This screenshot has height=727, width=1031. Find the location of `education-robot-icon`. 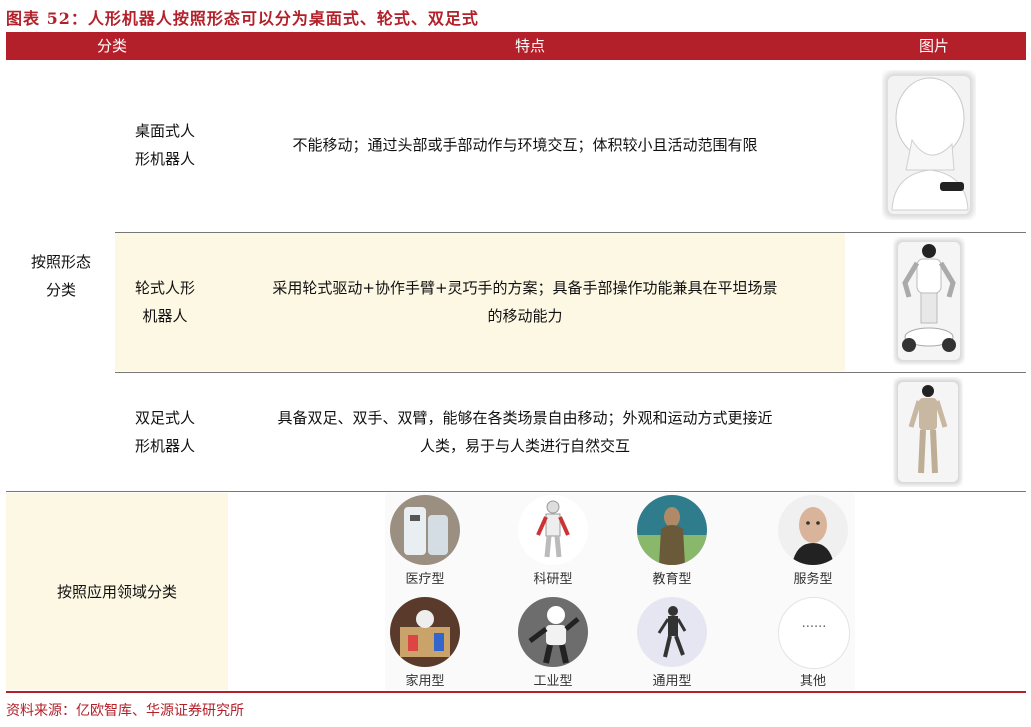

education-robot-icon is located at coordinates (672, 530).